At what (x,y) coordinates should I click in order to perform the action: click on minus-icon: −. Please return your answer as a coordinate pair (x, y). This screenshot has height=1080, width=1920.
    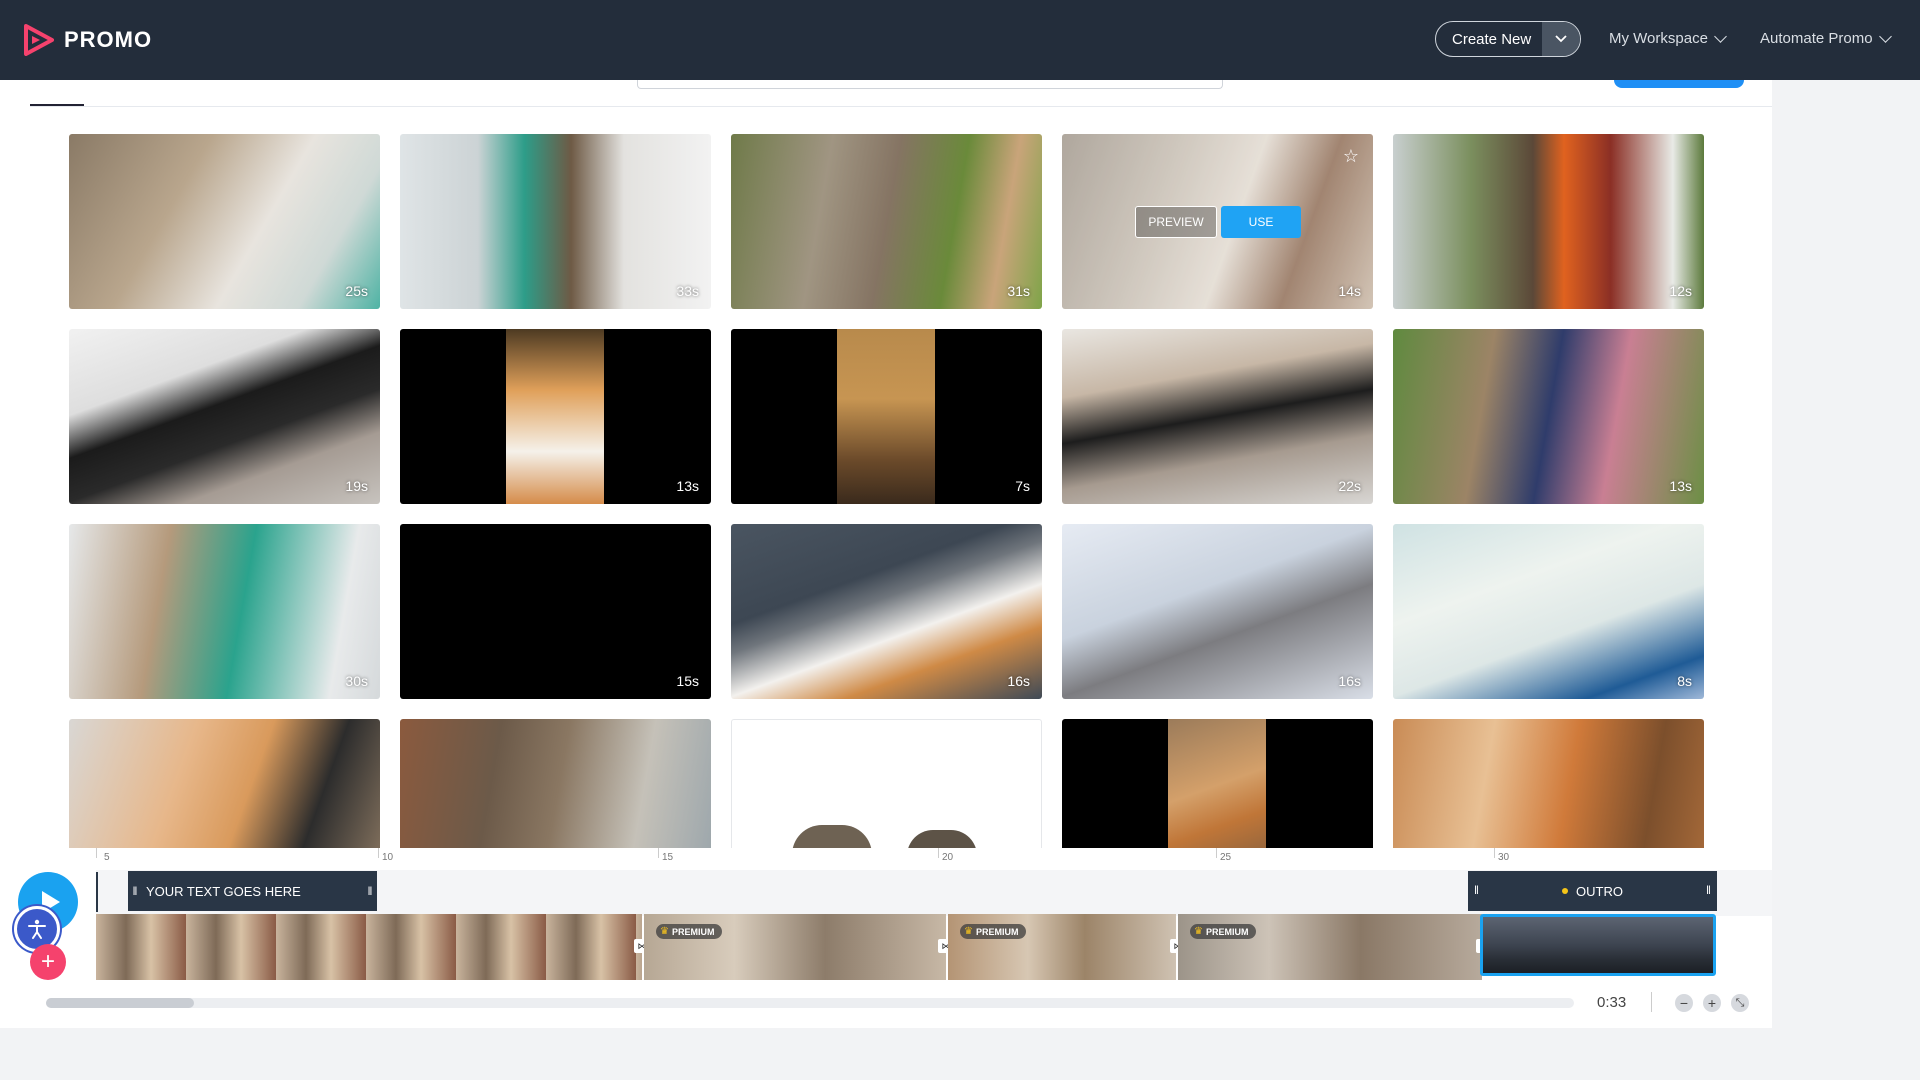
    Looking at the image, I should click on (1684, 1003).